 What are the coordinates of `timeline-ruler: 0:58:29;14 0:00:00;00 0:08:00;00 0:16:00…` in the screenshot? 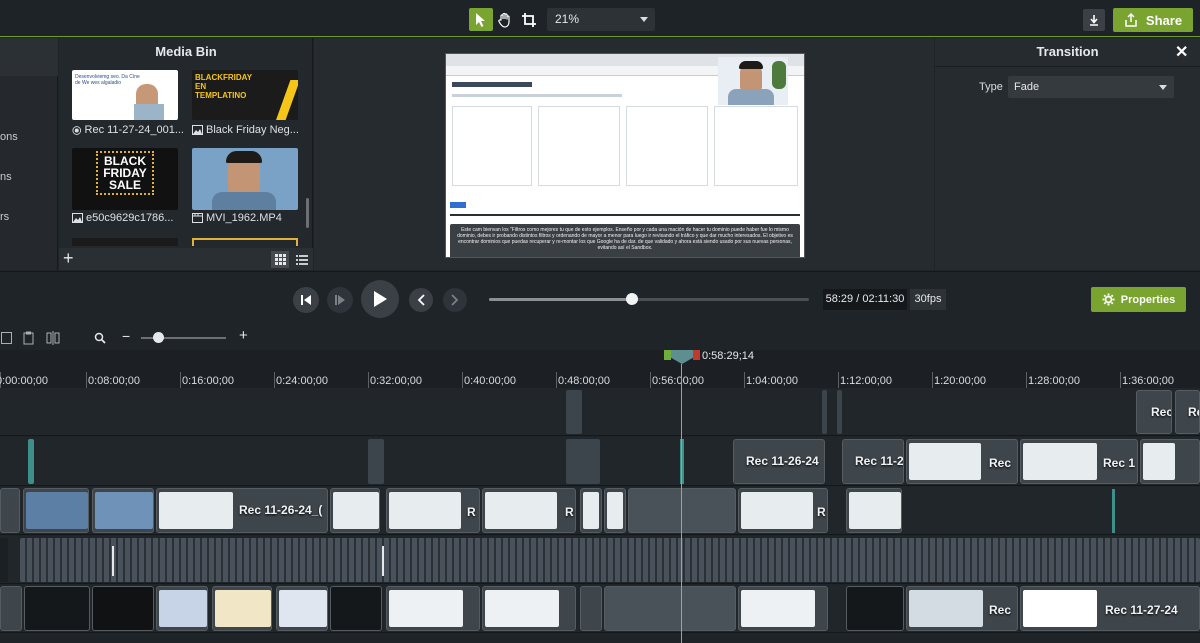 It's located at (600, 369).